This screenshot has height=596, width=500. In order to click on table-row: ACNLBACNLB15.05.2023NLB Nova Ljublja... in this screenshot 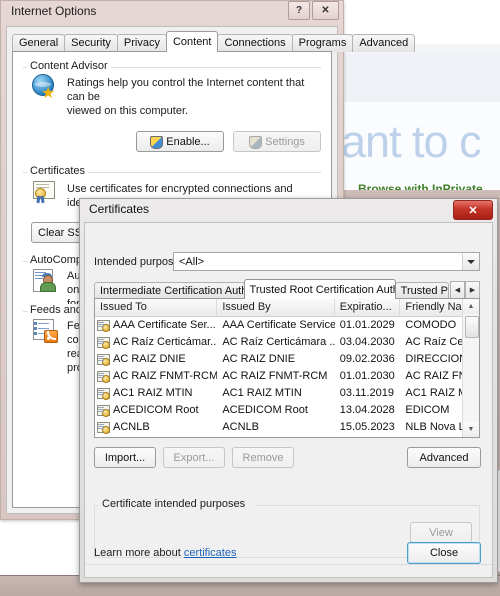, I will do `click(287, 427)`.